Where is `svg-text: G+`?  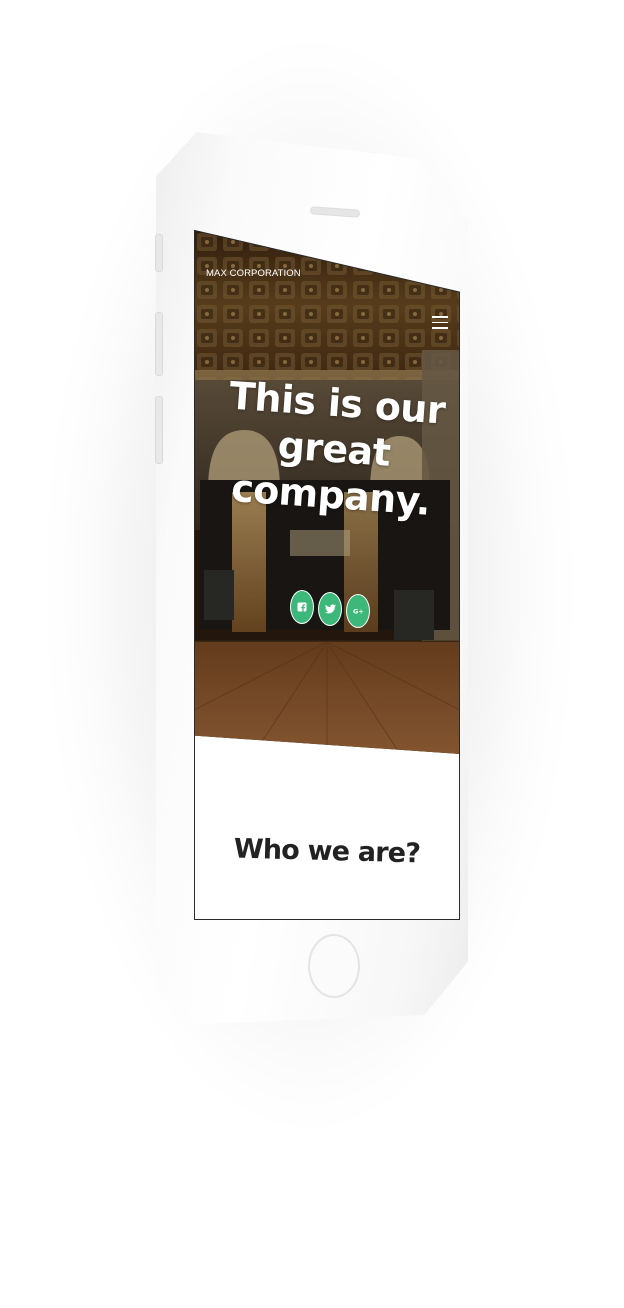 svg-text: G+ is located at coordinates (358, 612).